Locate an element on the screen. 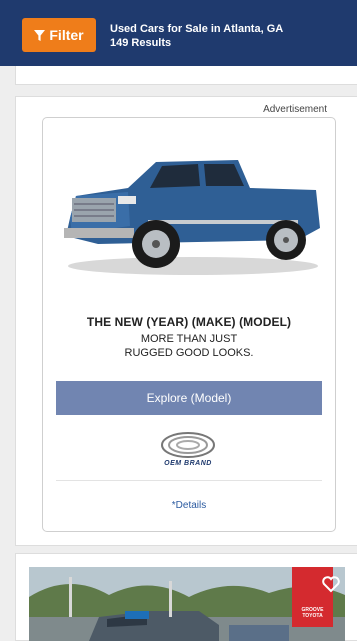  ad-tagline-line2: RUGGED GOOD LOOKS. is located at coordinates (189, 353).